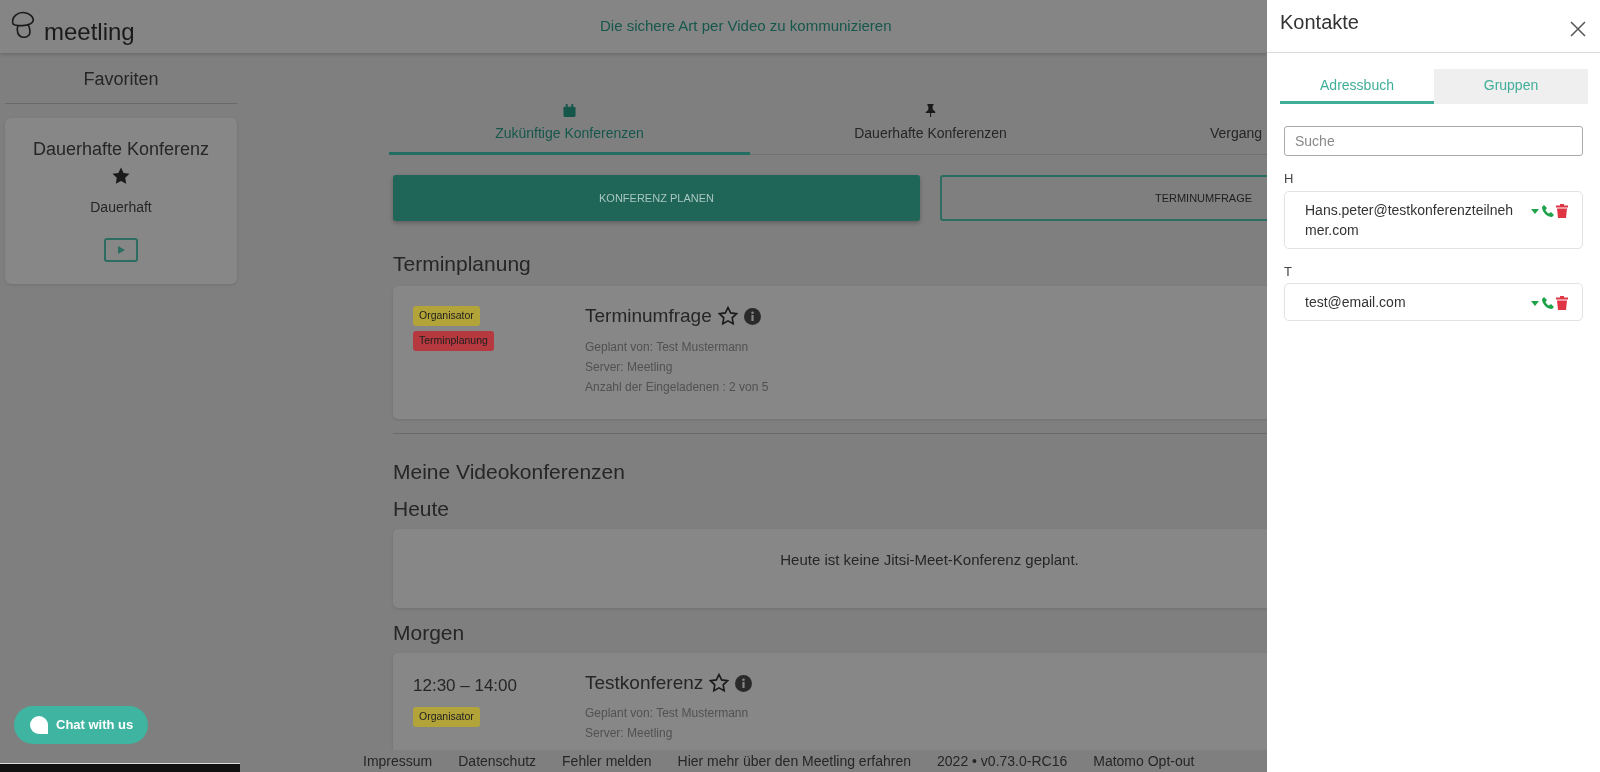  Describe the element at coordinates (1409, 220) in the screenshot. I see `contact-email: Hans.peter@testkonferenzteilnehmer.com` at that location.